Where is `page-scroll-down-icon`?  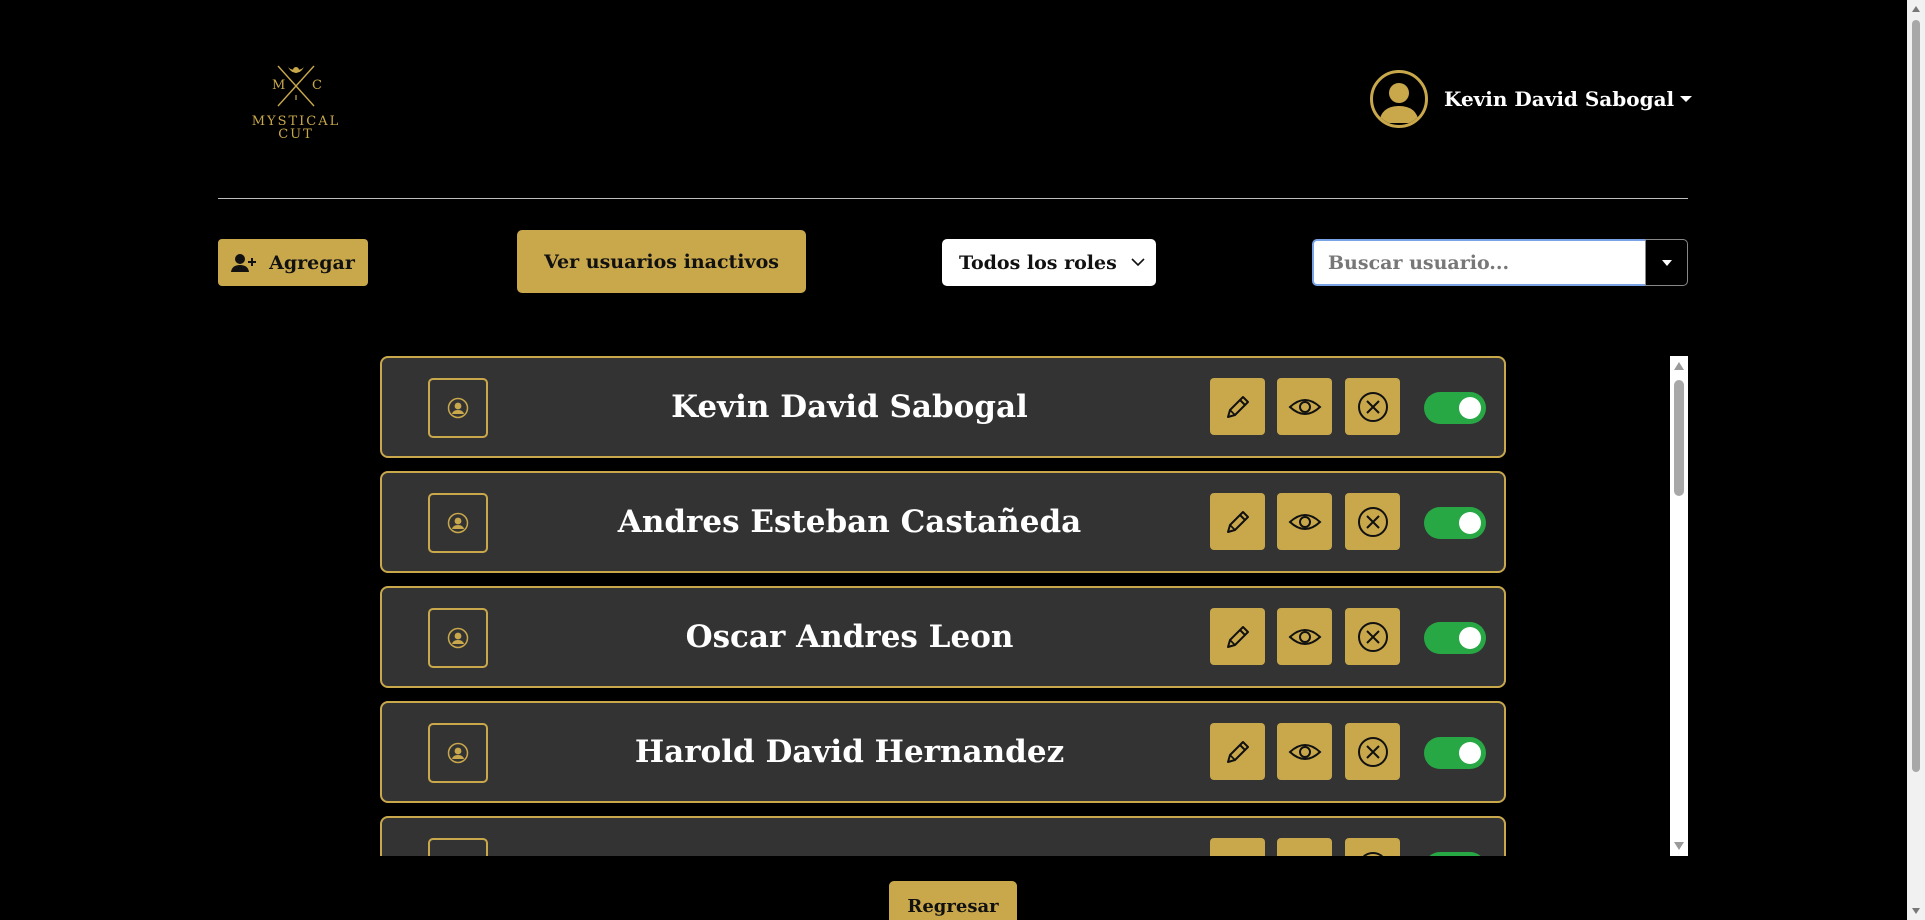
page-scroll-down-icon is located at coordinates (1916, 911).